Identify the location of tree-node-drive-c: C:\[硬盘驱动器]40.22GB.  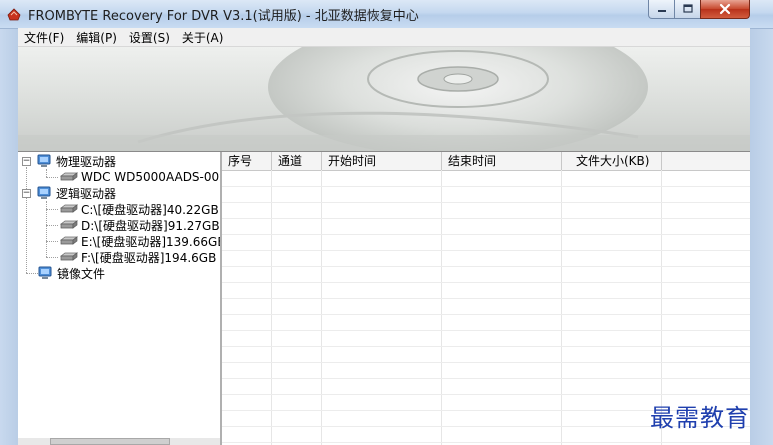
(139, 209).